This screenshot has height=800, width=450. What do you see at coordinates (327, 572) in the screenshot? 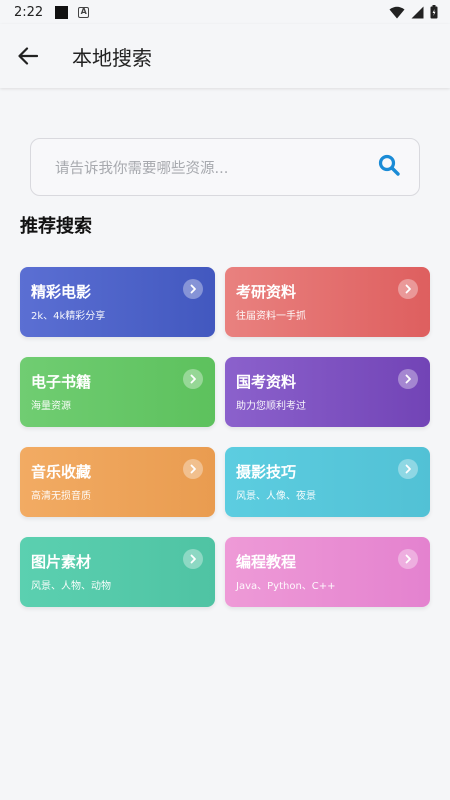
I see `card-programming: 编程教程 Java、Python、C++` at bounding box center [327, 572].